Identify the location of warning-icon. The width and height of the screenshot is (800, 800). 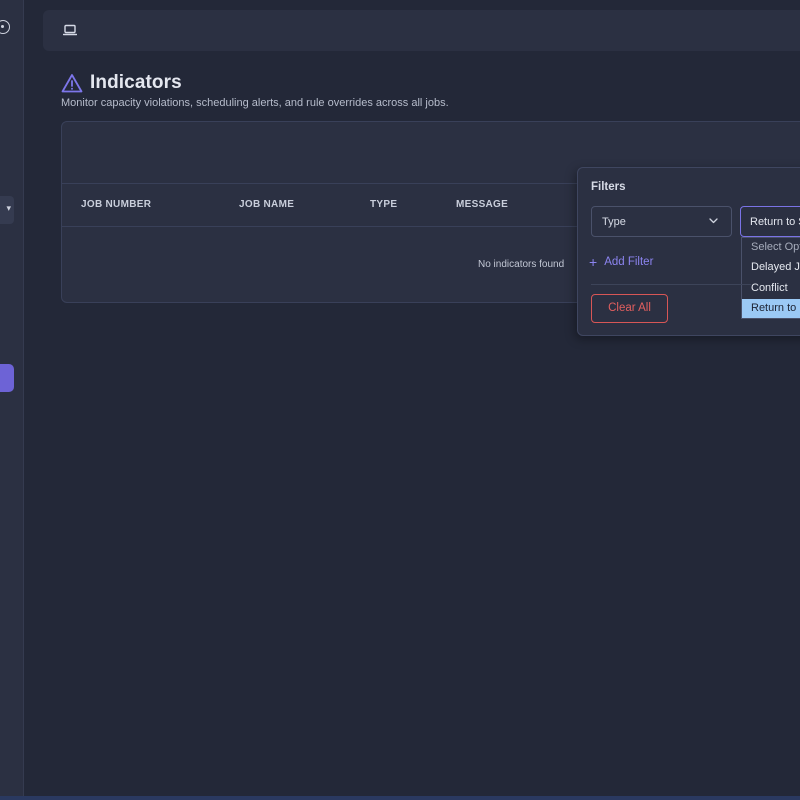
(72, 83).